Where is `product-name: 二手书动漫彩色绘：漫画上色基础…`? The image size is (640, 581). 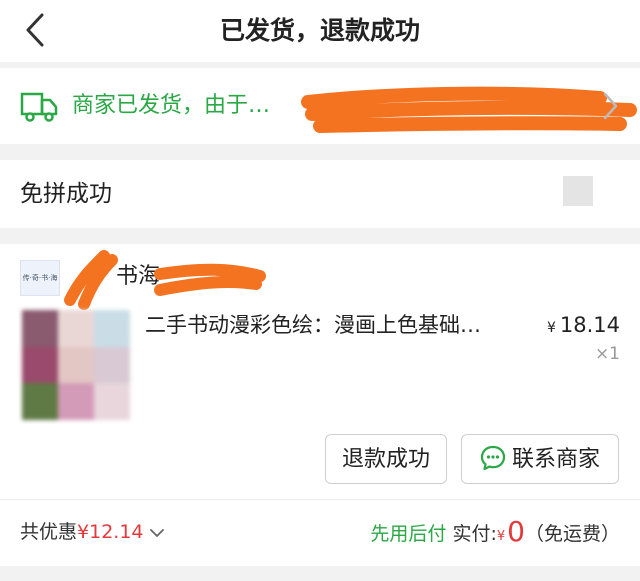 product-name: 二手书动漫彩色绘：漫画上色基础… is located at coordinates (313, 325).